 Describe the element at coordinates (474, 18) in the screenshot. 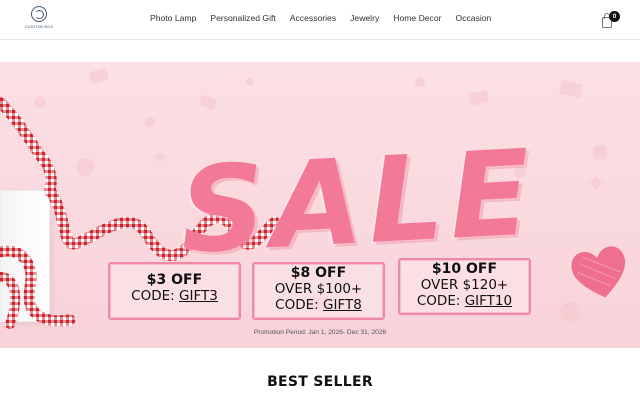

I see `nav-item-occasion: Occasion` at that location.